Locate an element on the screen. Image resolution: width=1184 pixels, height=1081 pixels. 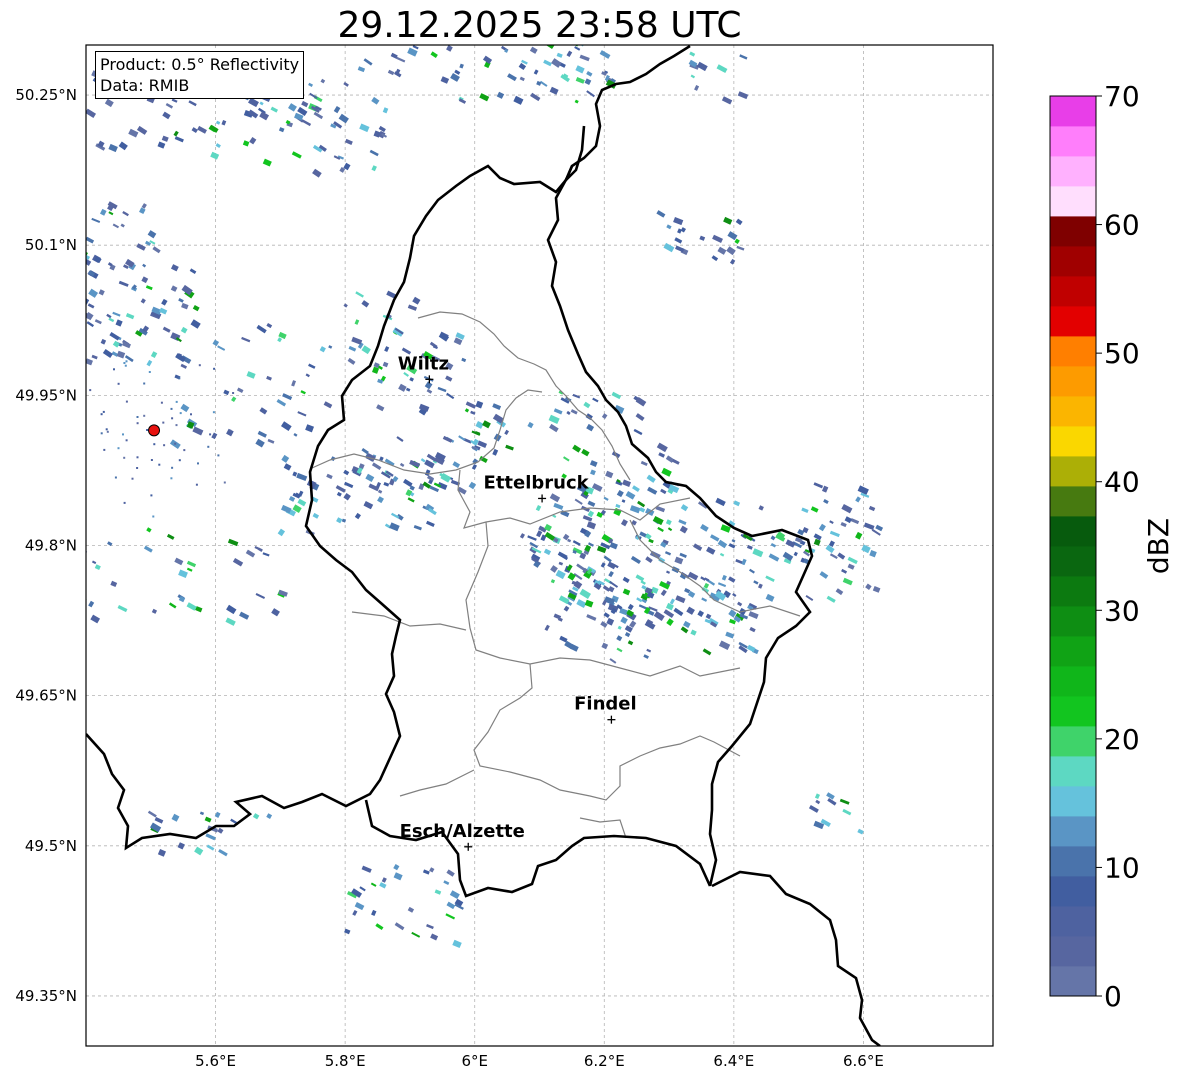
city-label: Esch/Alzette is located at coordinates (462, 831).